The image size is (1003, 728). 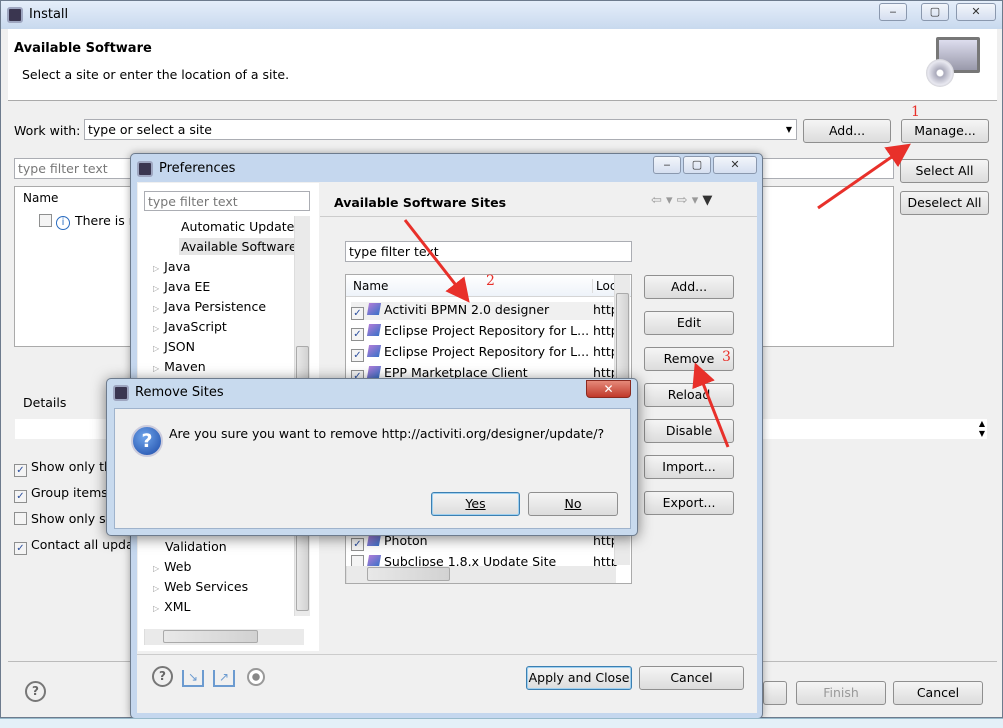 I want to click on annotation-label-2: 2, so click(x=490, y=281).